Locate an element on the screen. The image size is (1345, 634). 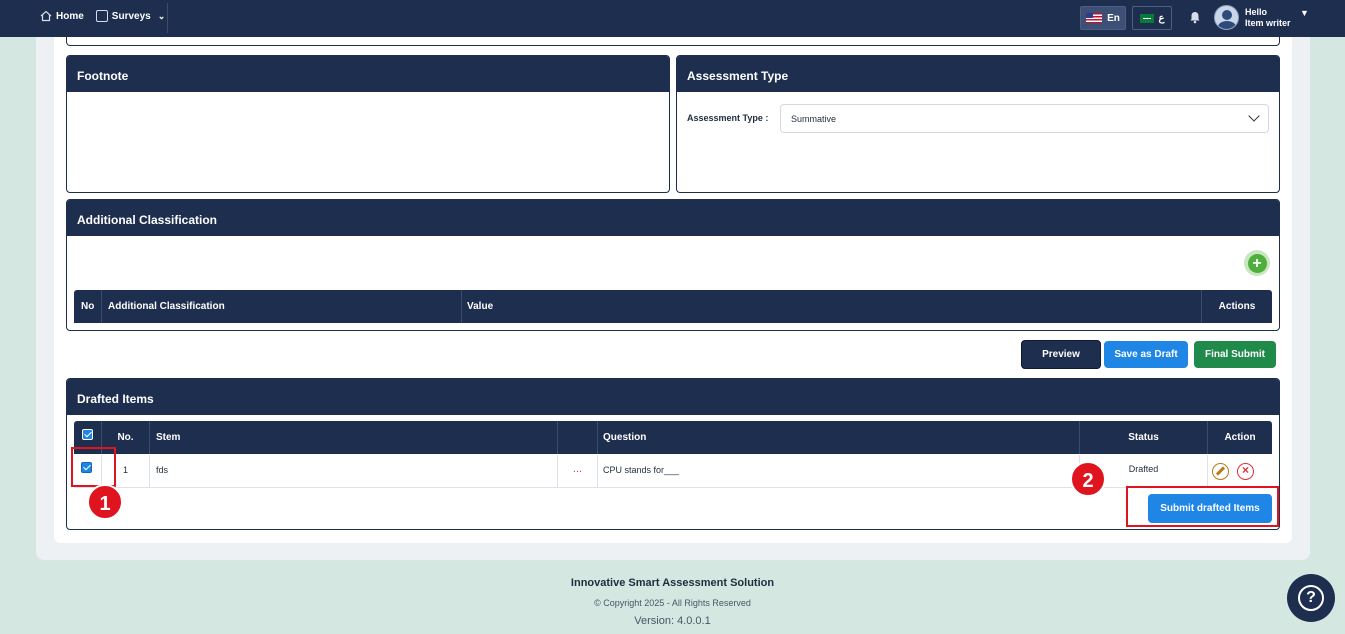
nav-links: Home Surveys ⌄ is located at coordinates (102, 16).